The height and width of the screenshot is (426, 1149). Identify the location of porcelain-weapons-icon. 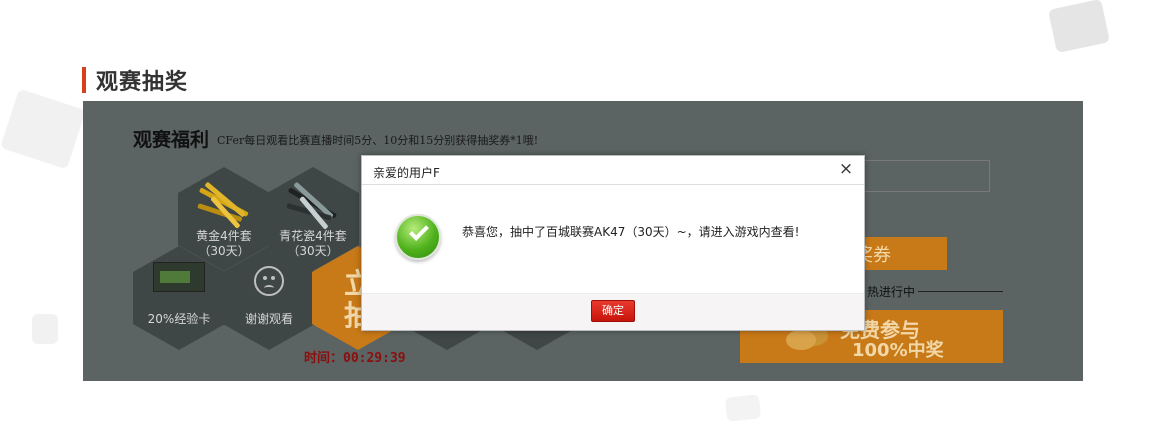
(315, 203).